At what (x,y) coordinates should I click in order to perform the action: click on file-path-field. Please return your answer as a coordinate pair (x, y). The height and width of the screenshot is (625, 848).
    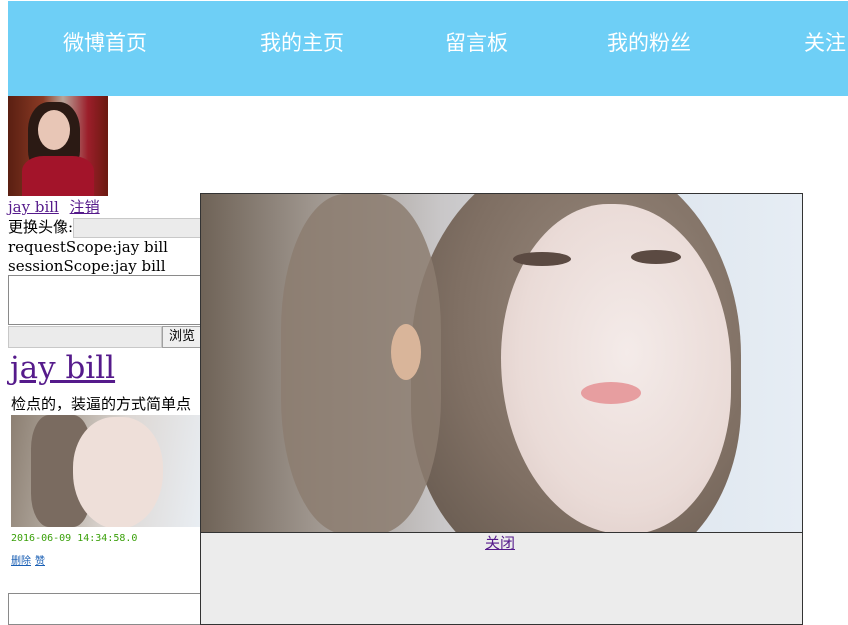
    Looking at the image, I should click on (85, 337).